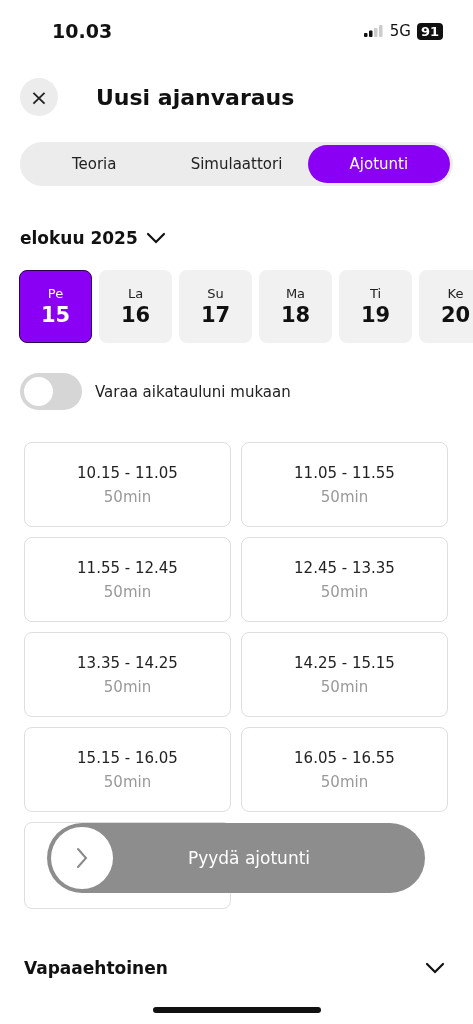 The width and height of the screenshot is (473, 1024). Describe the element at coordinates (39, 97) in the screenshot. I see `close-button: ×` at that location.